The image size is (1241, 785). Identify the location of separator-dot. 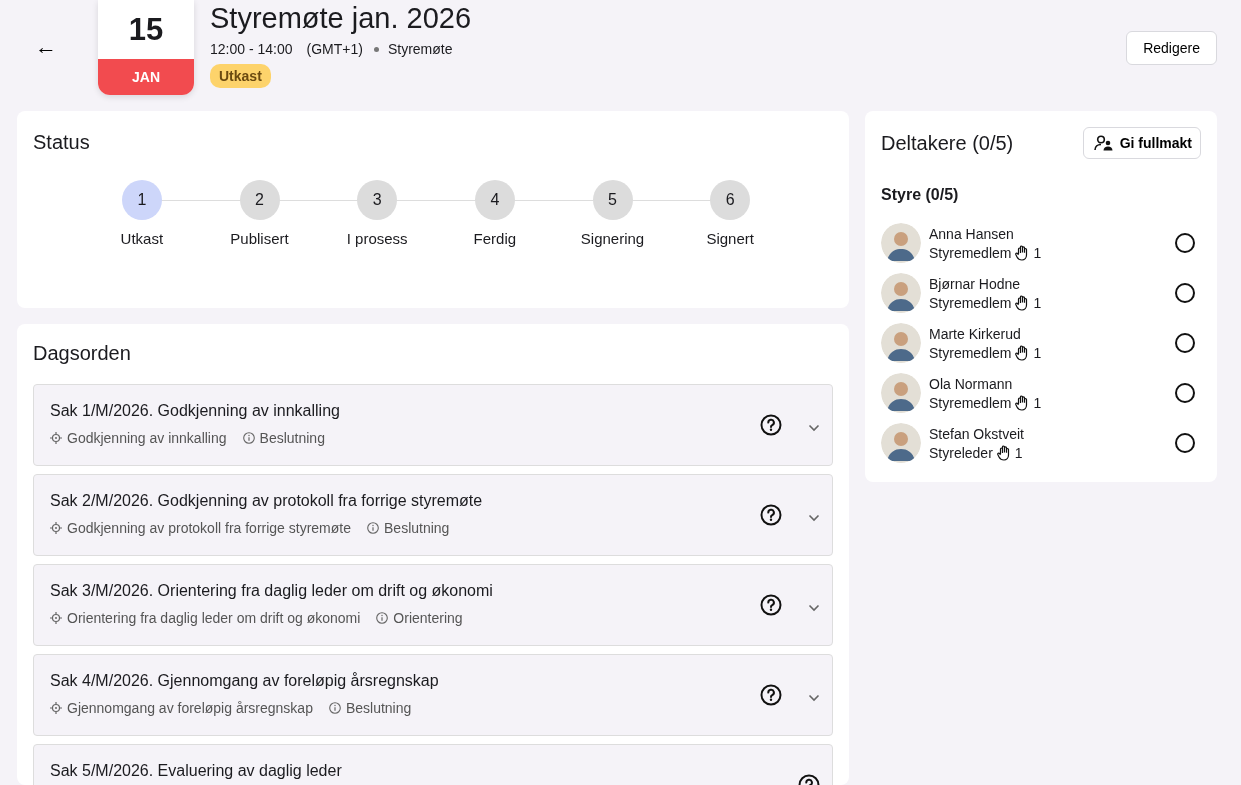
(376, 49).